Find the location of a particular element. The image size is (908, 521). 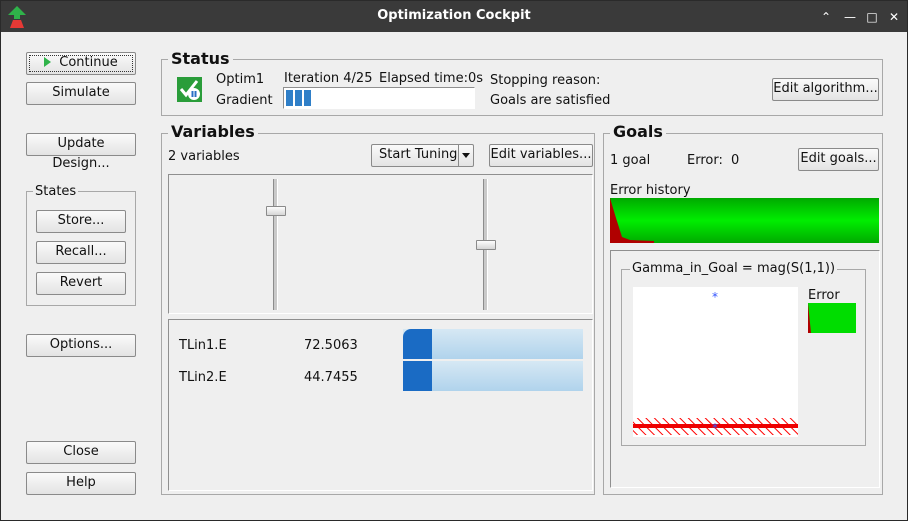

tuning-sliders-panel is located at coordinates (380, 244).